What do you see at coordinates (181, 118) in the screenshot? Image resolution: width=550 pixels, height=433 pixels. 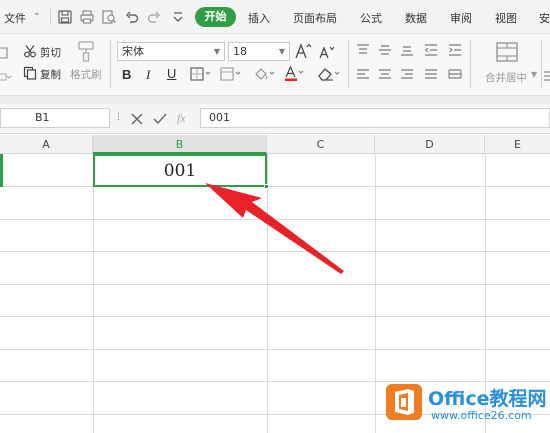 I see `insert-function-icon: fx` at bounding box center [181, 118].